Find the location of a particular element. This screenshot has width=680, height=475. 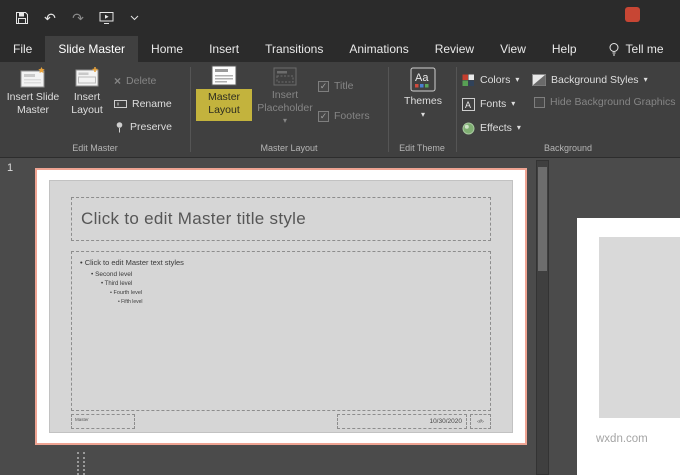

background-styles-label: Background Styles is located at coordinates (595, 80).